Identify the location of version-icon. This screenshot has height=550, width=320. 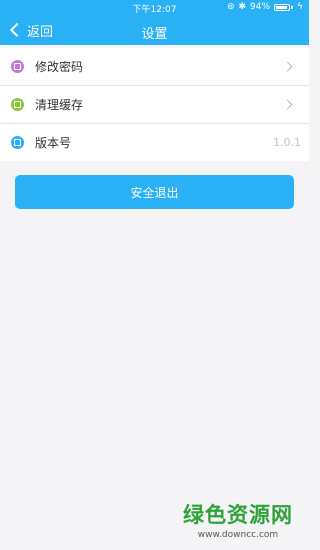
(17, 142).